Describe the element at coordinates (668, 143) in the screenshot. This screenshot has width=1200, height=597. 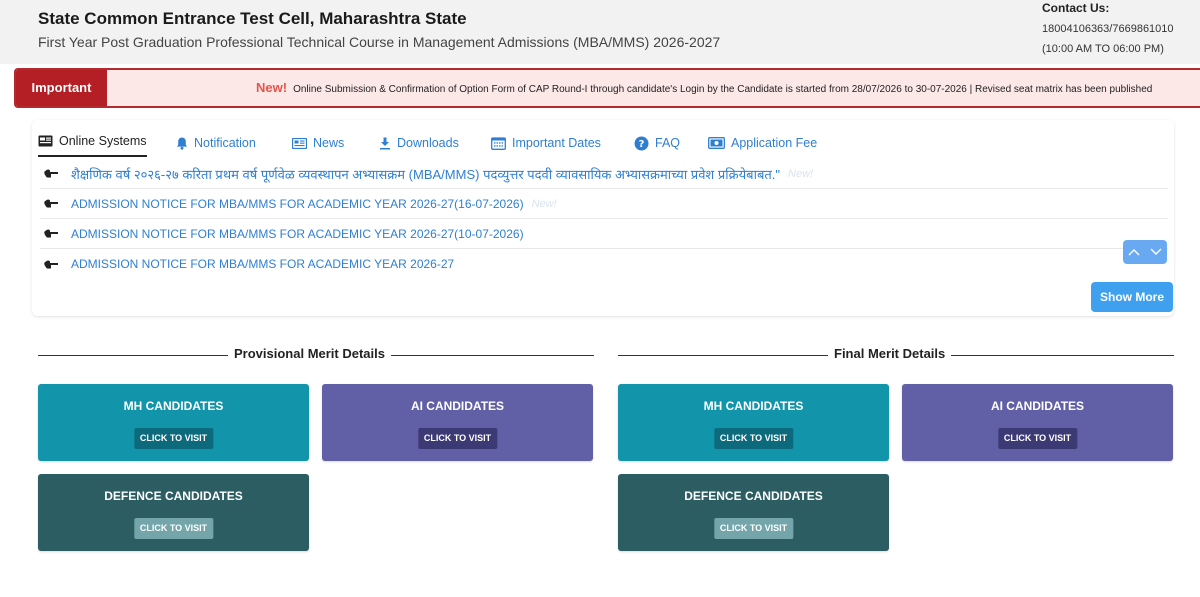
I see `tab-label: FAQ` at that location.